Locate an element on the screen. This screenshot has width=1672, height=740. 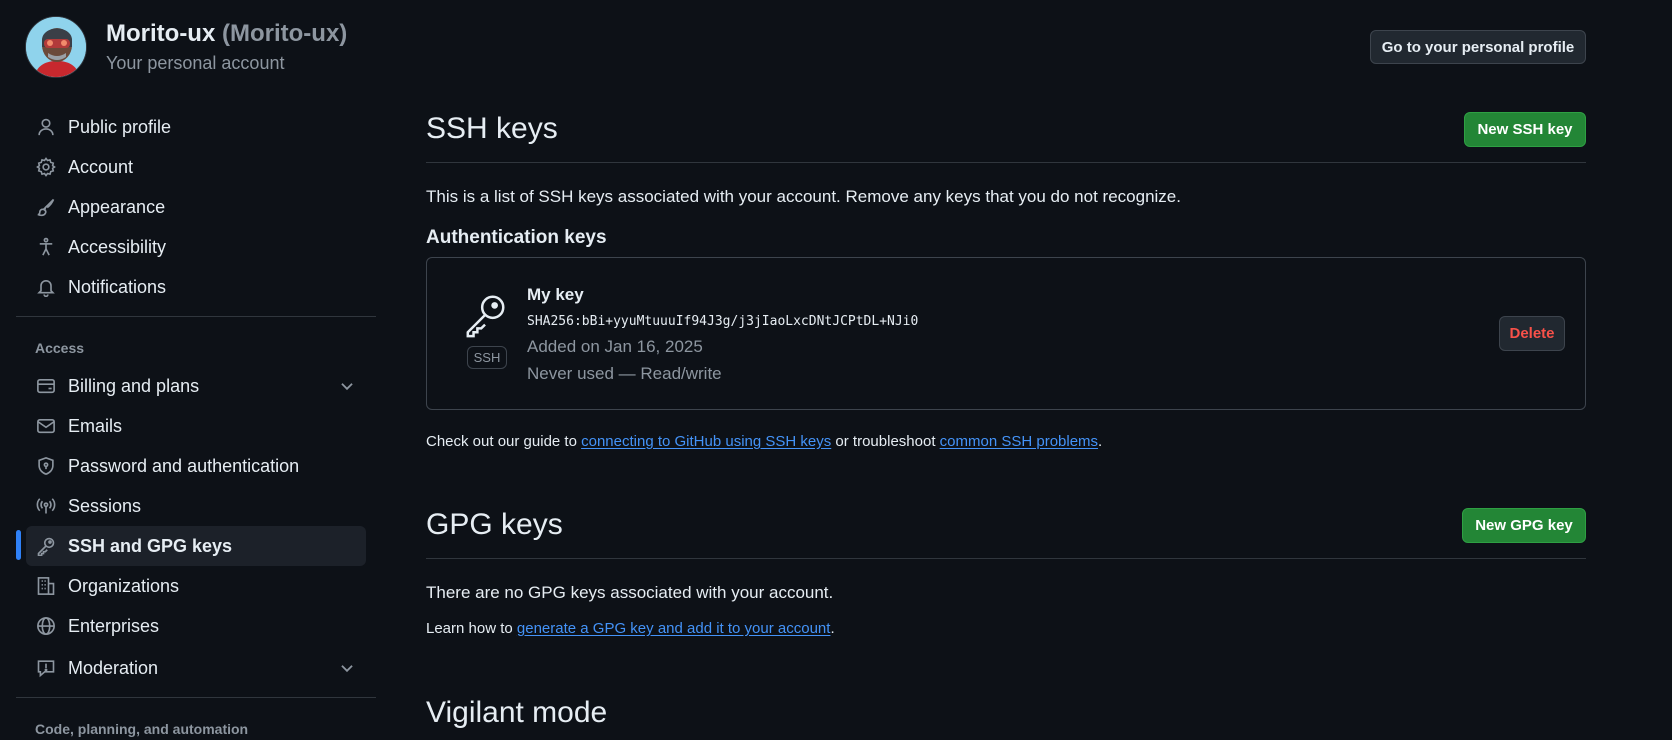
avatar is located at coordinates (56, 47).